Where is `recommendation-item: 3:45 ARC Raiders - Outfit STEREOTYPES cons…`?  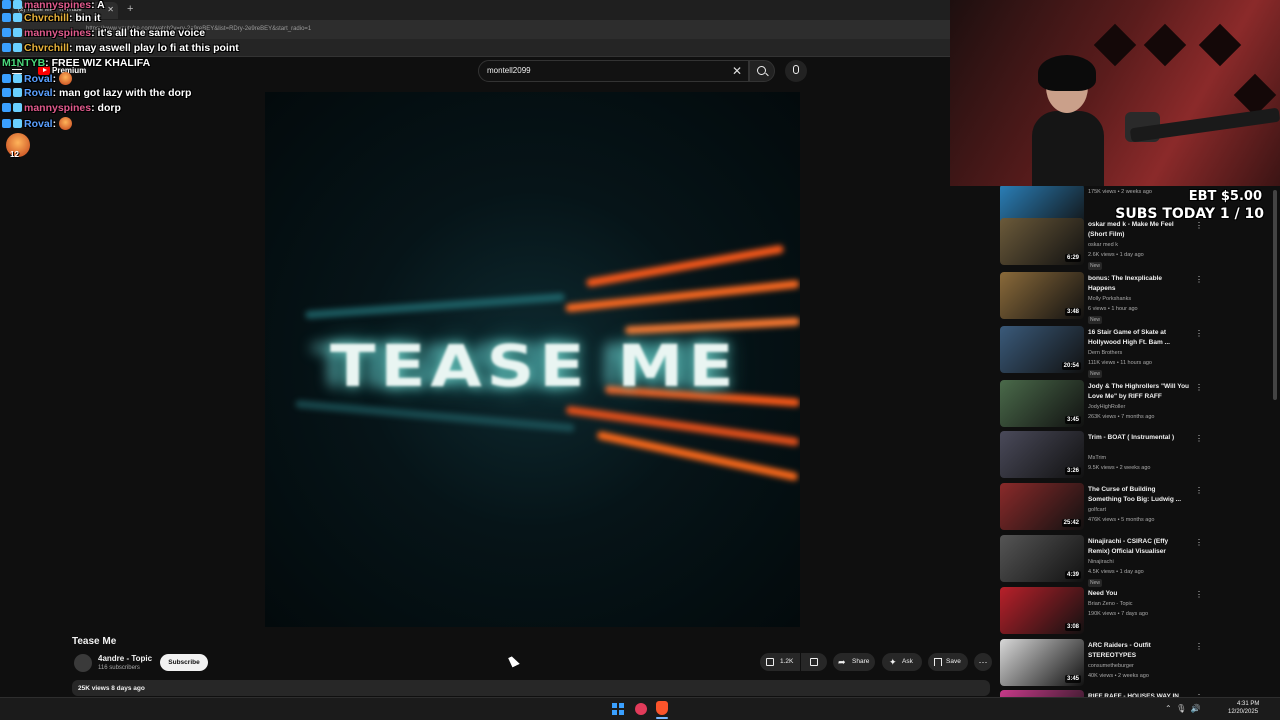 recommendation-item: 3:45 ARC Raiders - Outfit STEREOTYPES cons… is located at coordinates (1102, 665).